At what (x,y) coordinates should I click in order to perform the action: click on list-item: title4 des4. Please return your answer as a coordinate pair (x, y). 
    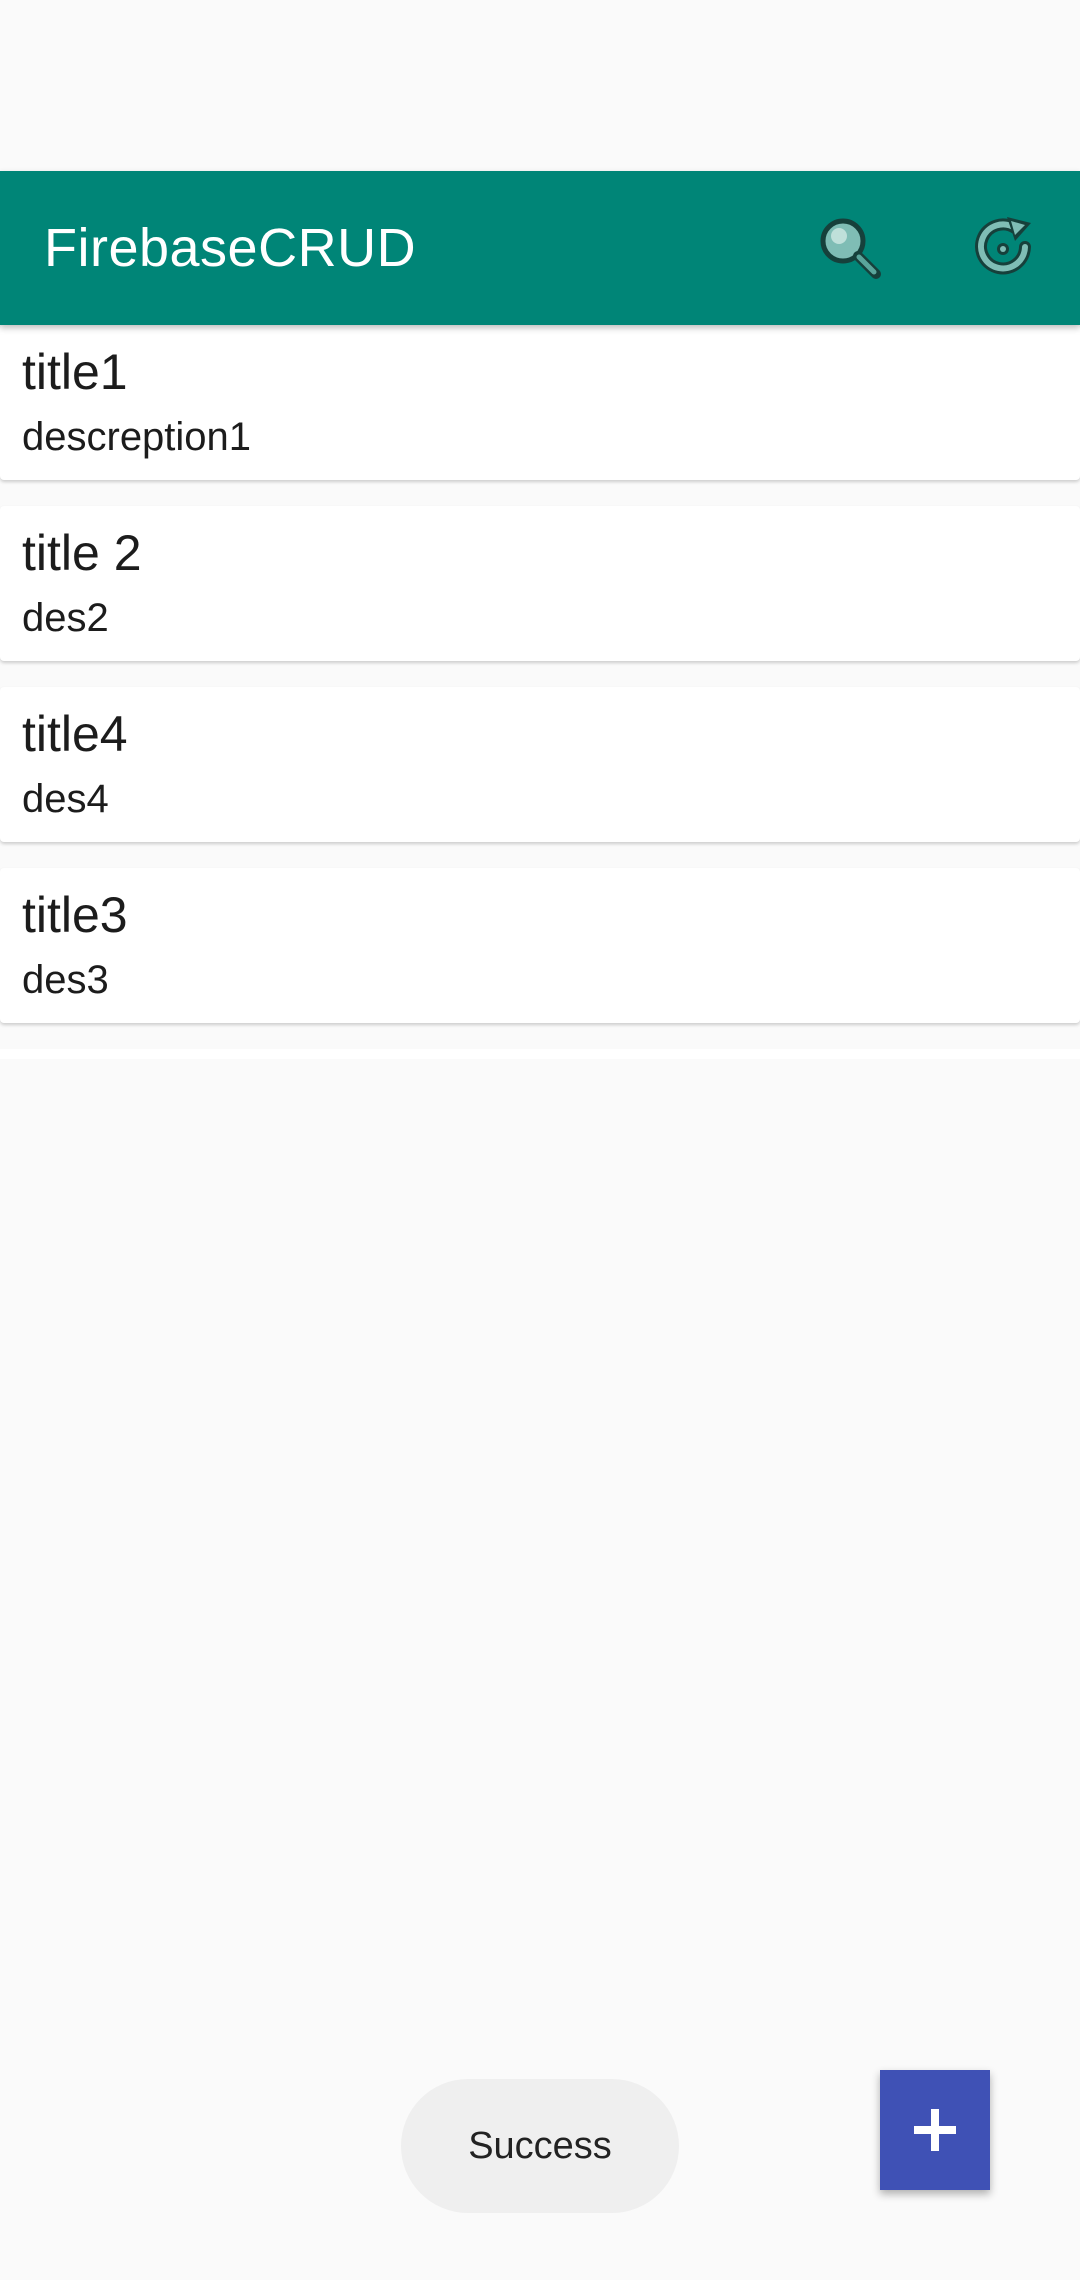
    Looking at the image, I should click on (540, 764).